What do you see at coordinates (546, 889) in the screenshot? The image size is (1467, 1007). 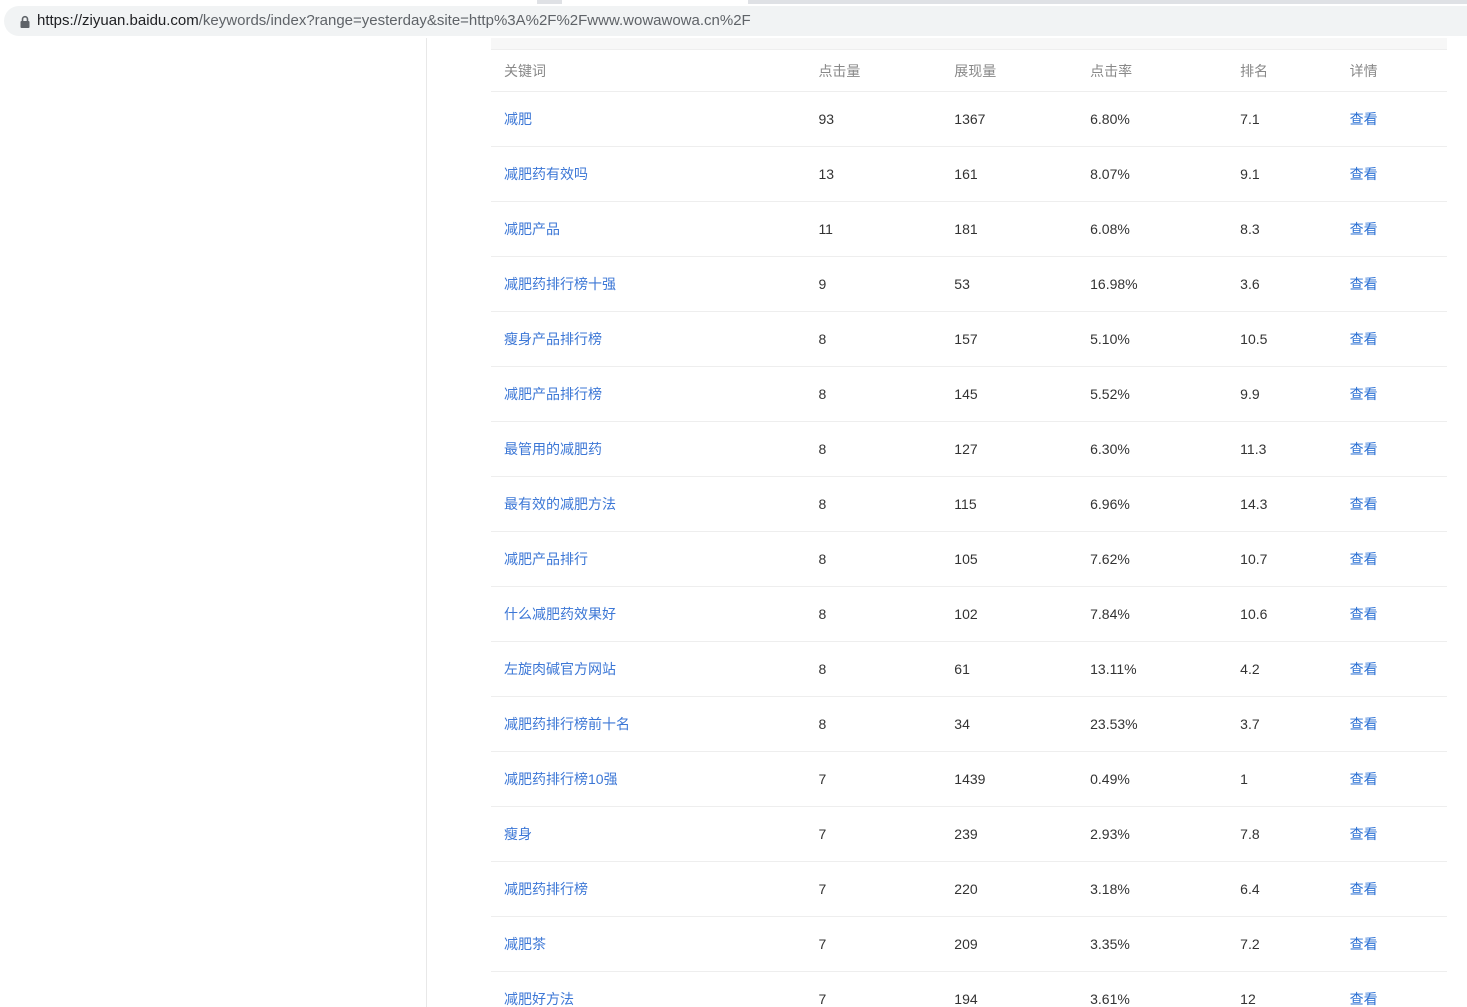 I see `keyword-link: 减肥药排行榜` at bounding box center [546, 889].